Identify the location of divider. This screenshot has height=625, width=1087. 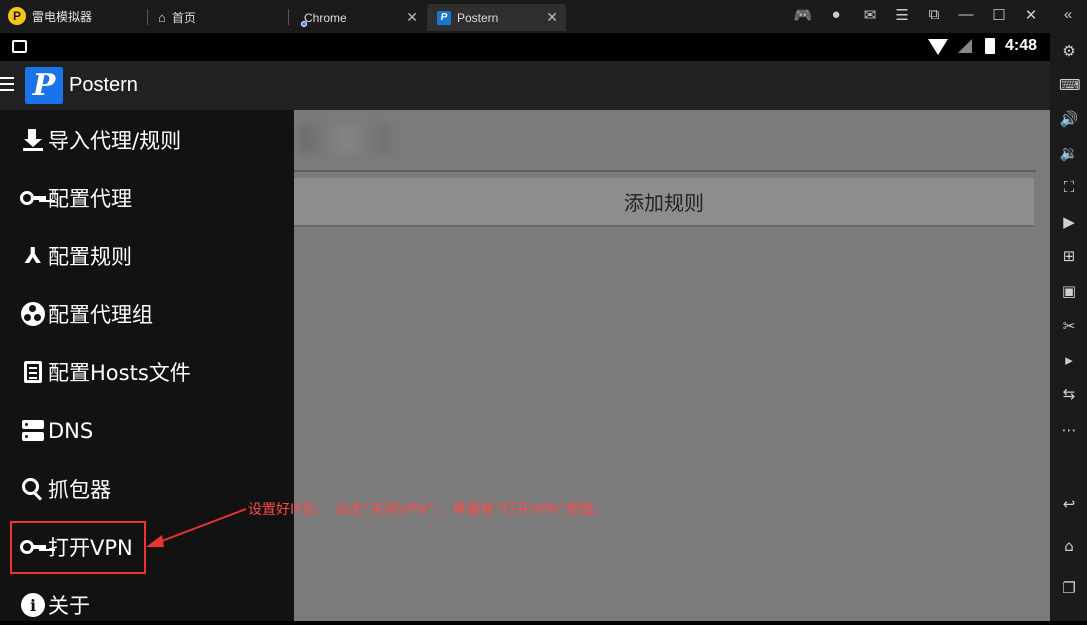
(665, 171).